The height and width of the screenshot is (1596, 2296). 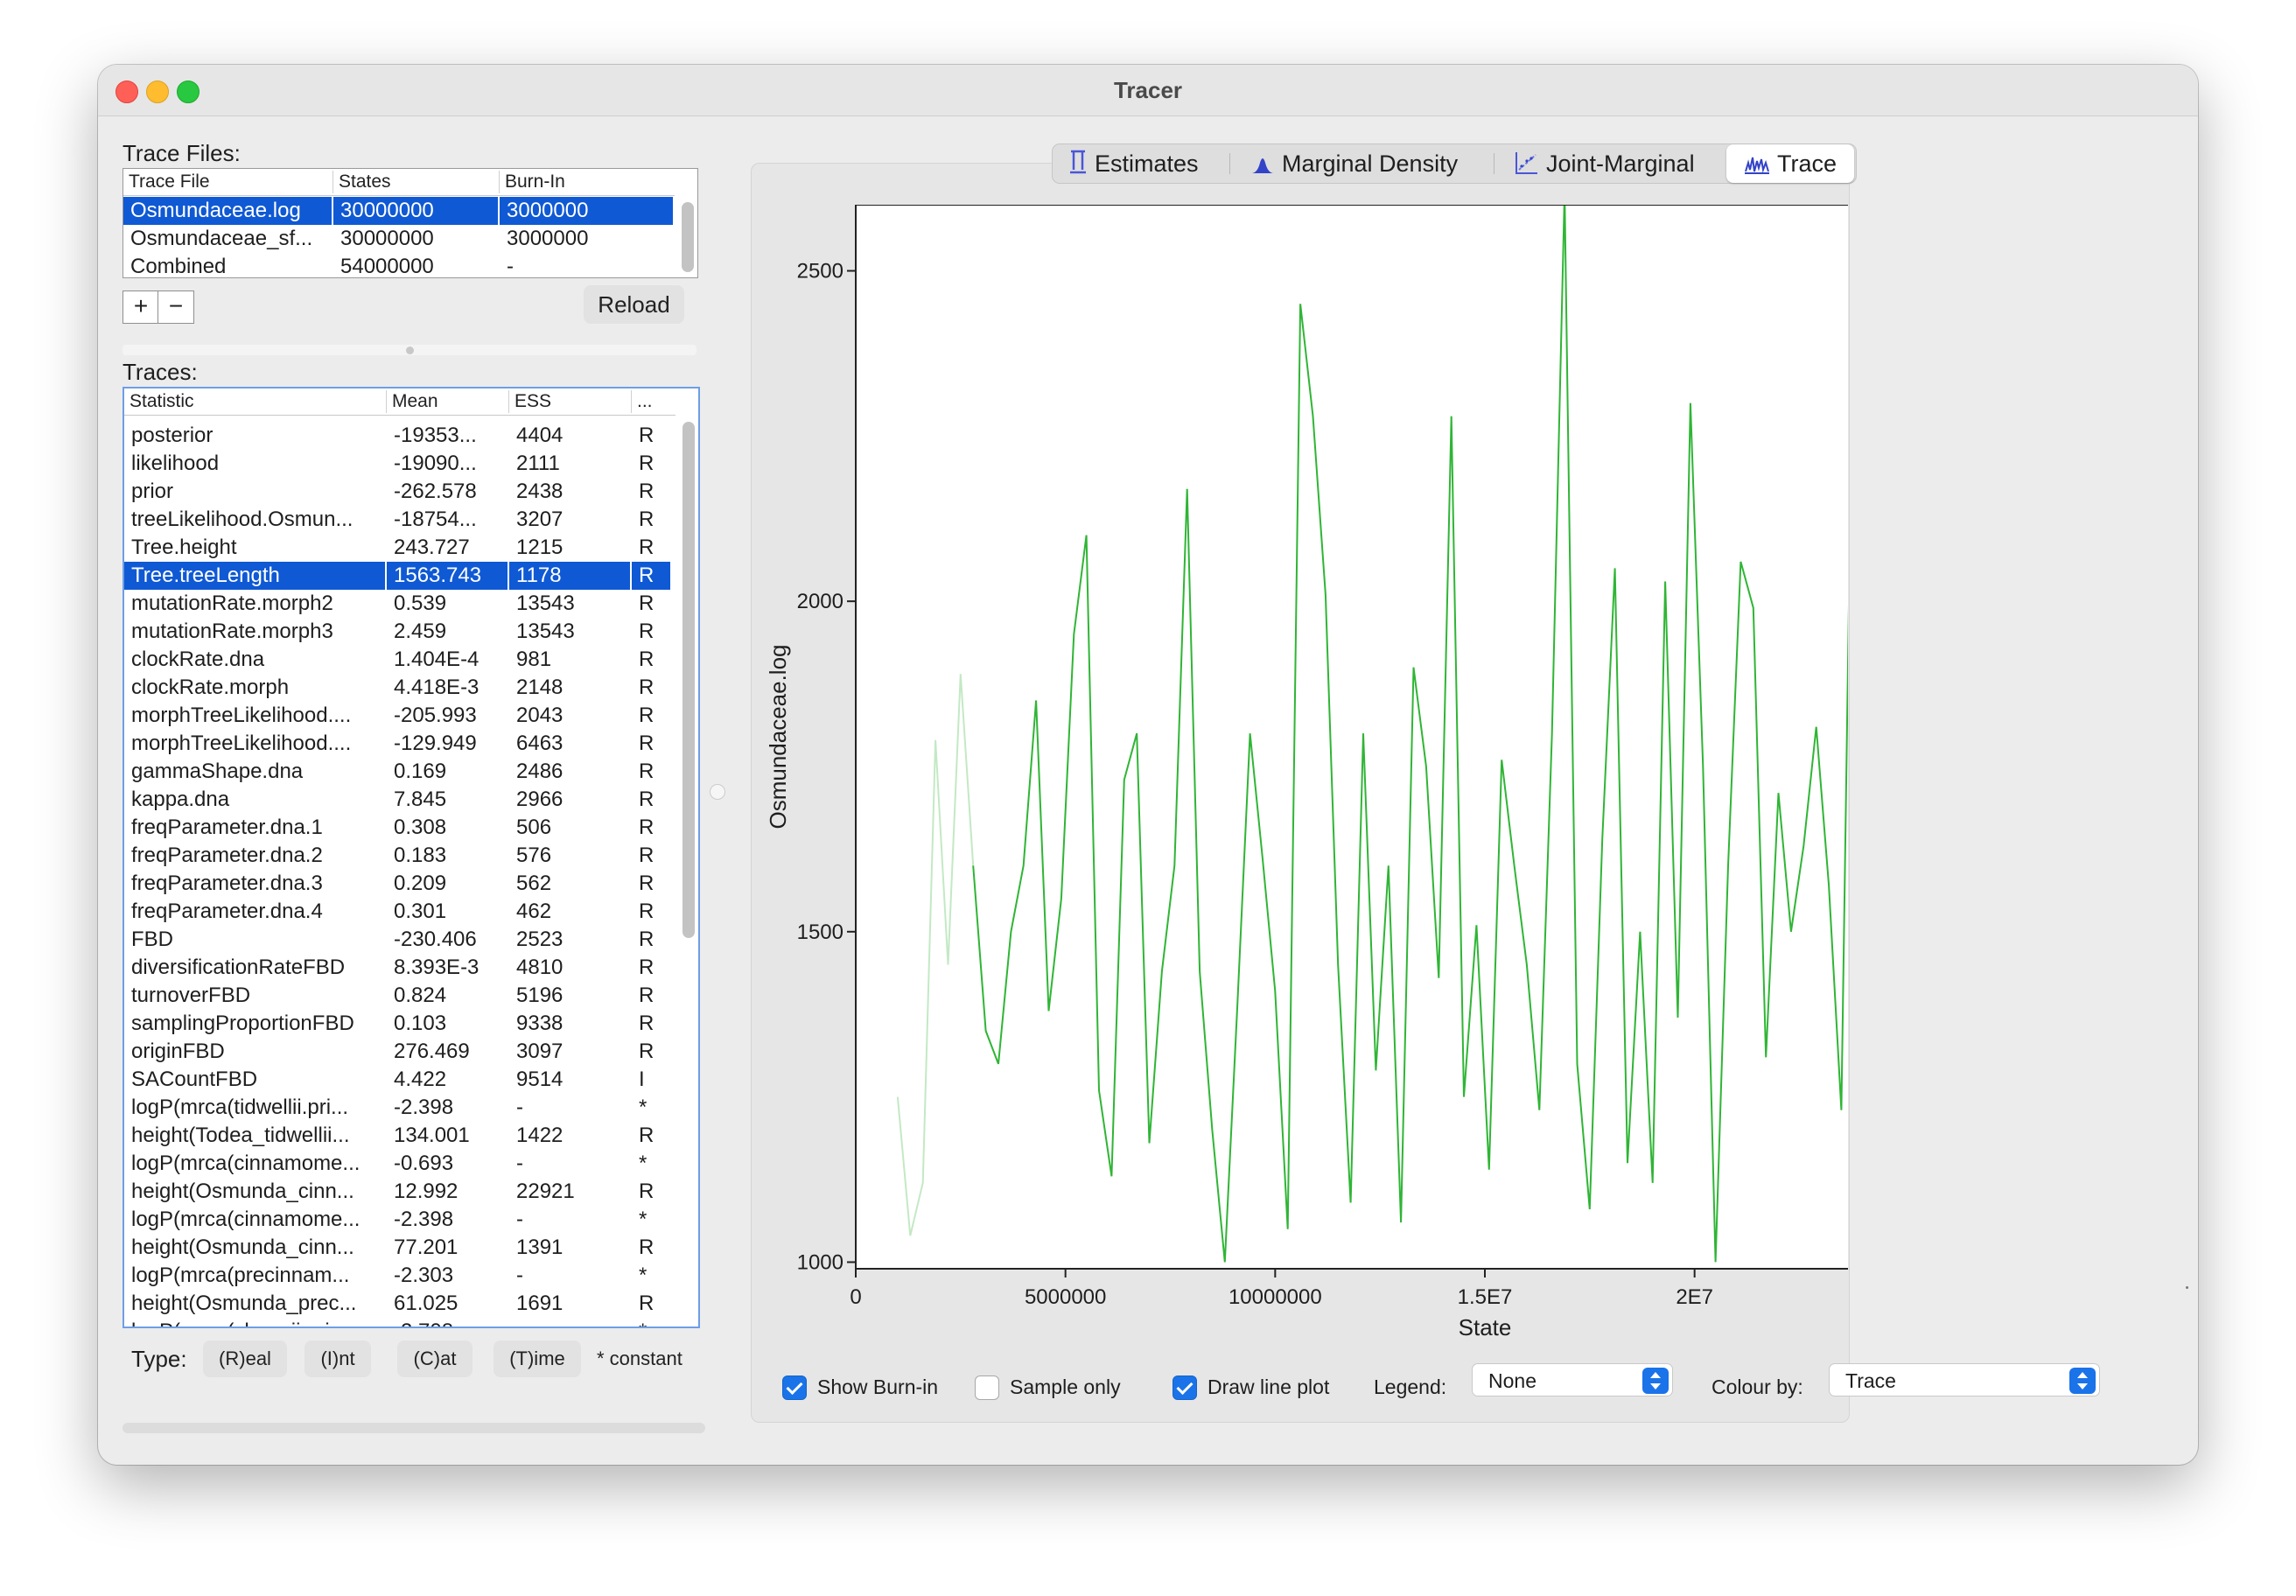 What do you see at coordinates (587, 182) in the screenshot?
I see `column-header-burn-in: Burn-In` at bounding box center [587, 182].